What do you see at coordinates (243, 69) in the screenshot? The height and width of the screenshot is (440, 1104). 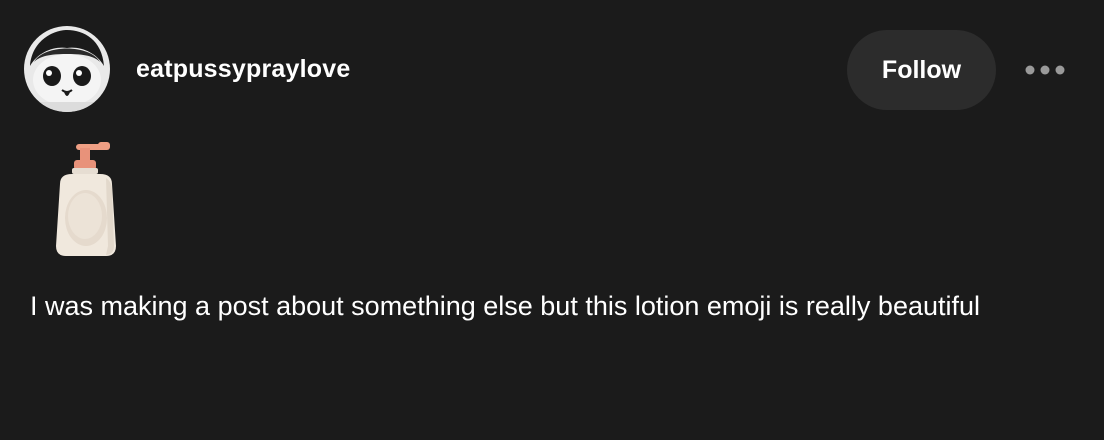 I see `username: eatpussypraylove` at bounding box center [243, 69].